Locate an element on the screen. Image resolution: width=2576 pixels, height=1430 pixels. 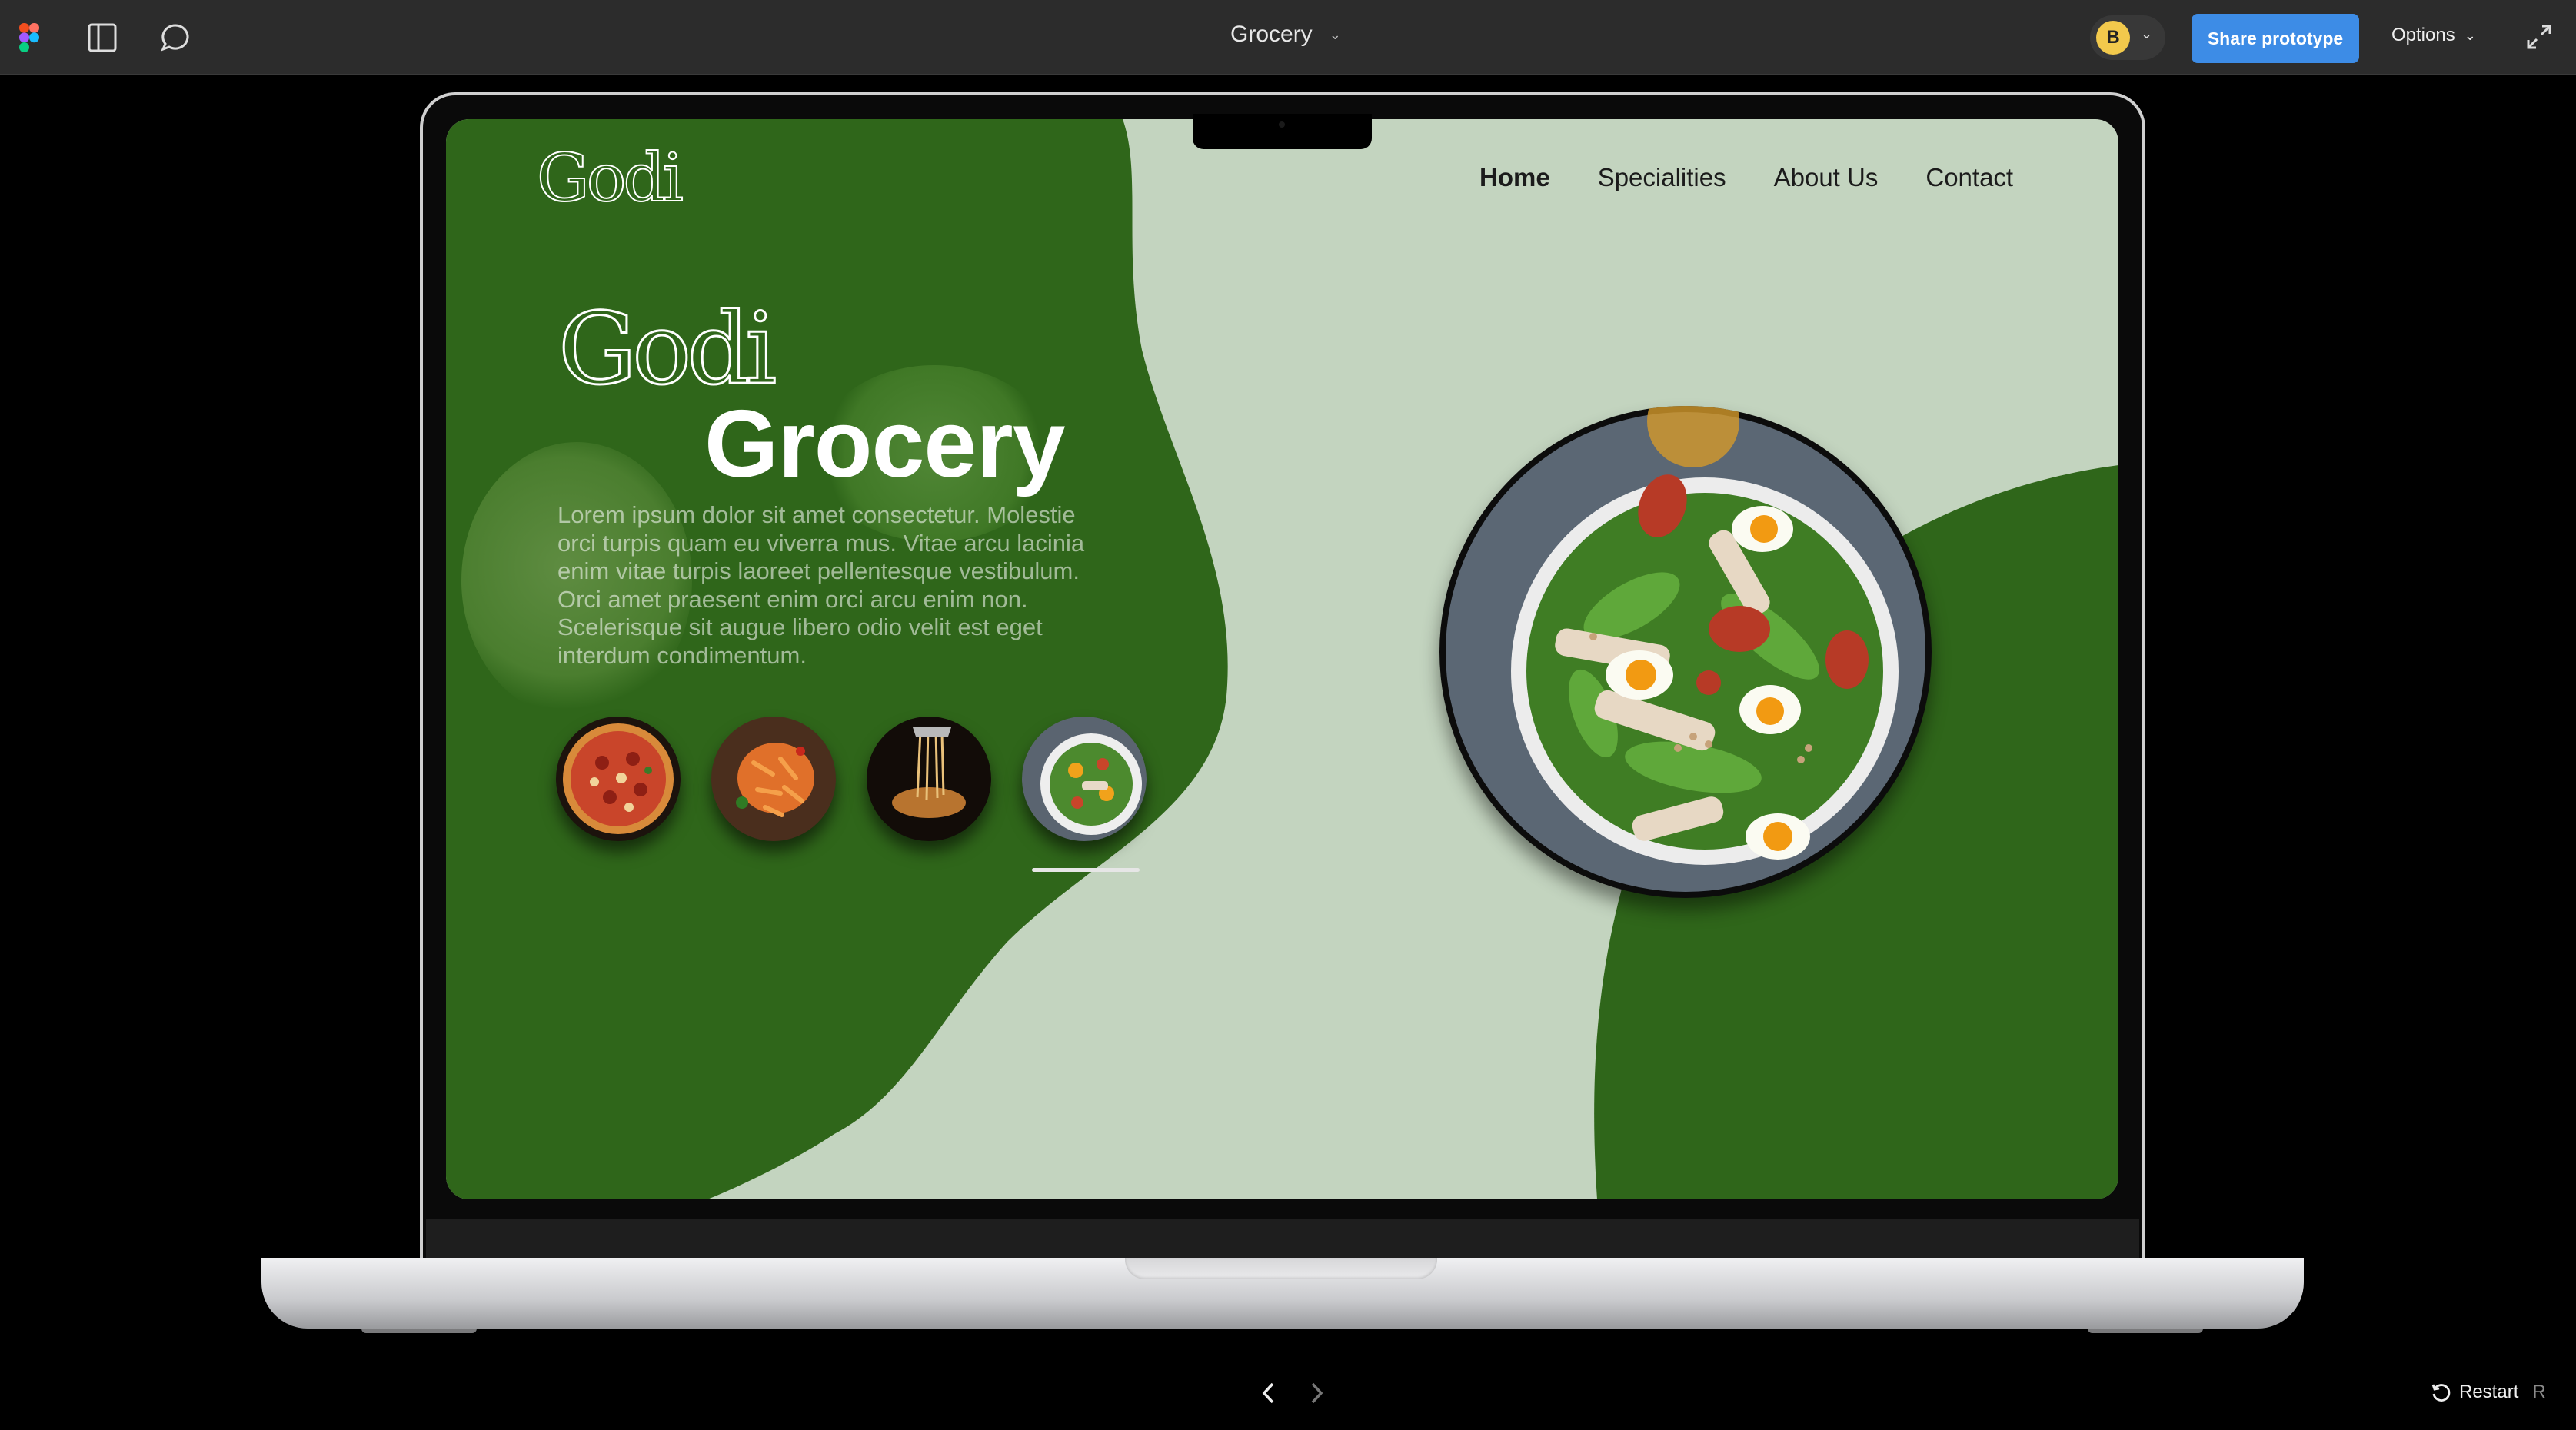
camera-dot is located at coordinates (1282, 124).